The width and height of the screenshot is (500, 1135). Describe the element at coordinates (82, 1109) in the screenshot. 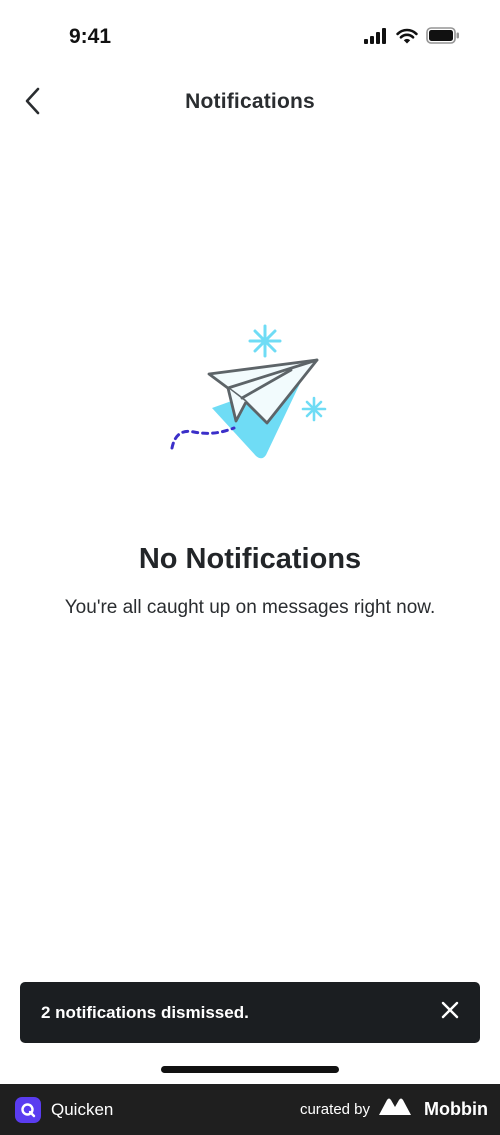

I see `footer-app-name: Quicken` at that location.